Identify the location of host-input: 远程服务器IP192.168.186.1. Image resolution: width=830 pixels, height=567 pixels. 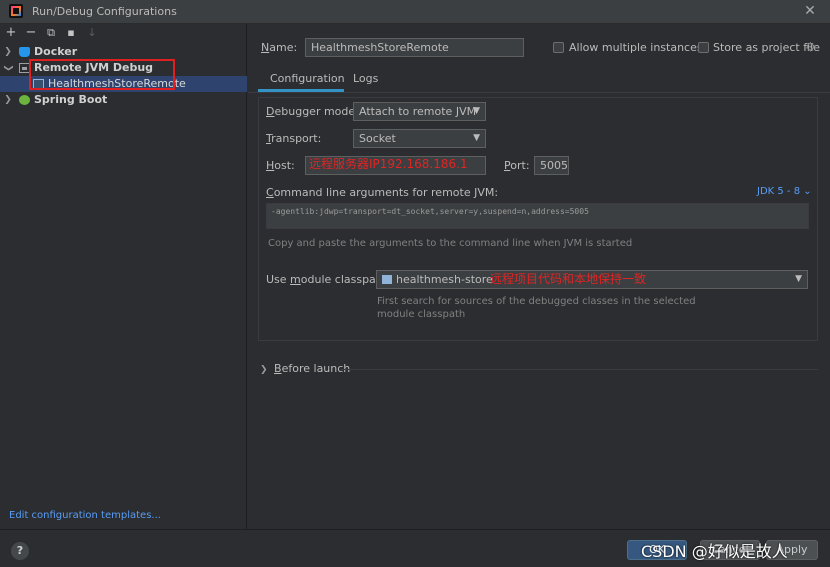
(395, 165).